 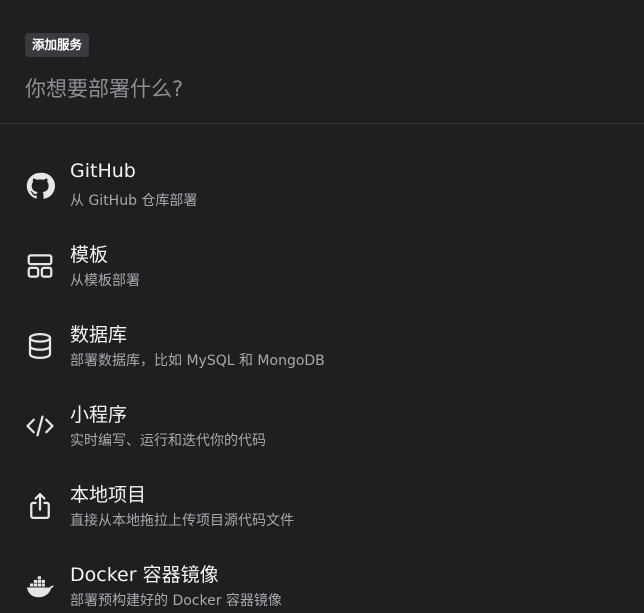 I want to click on upload-icon, so click(x=40, y=506).